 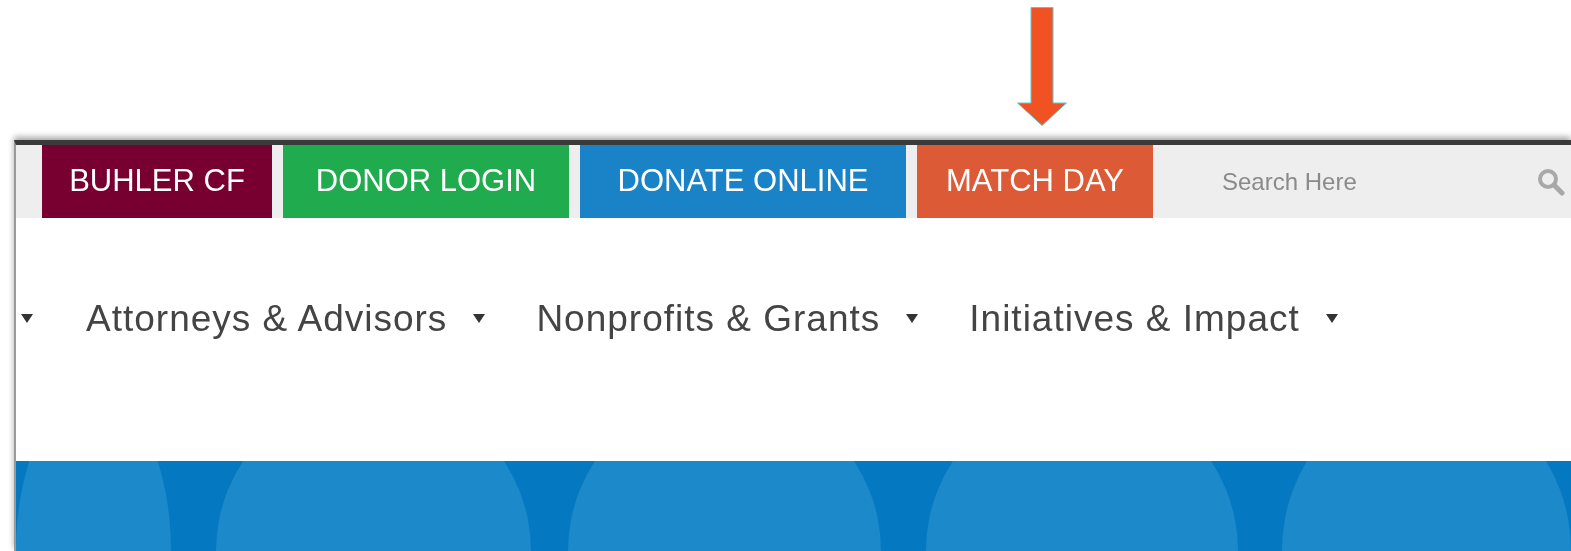 What do you see at coordinates (743, 181) in the screenshot?
I see `top-bar-link: DONATE ONLINE` at bounding box center [743, 181].